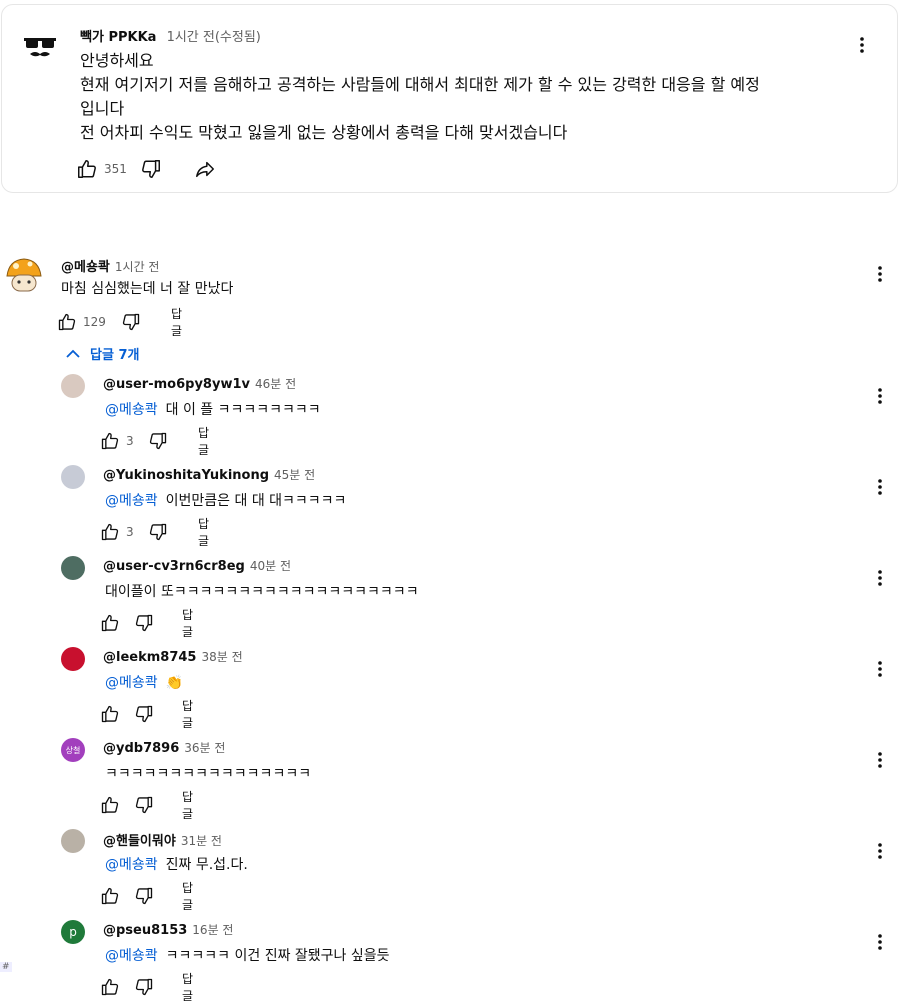 This screenshot has width=900, height=1004. I want to click on post-author-avatar, so click(40, 47).